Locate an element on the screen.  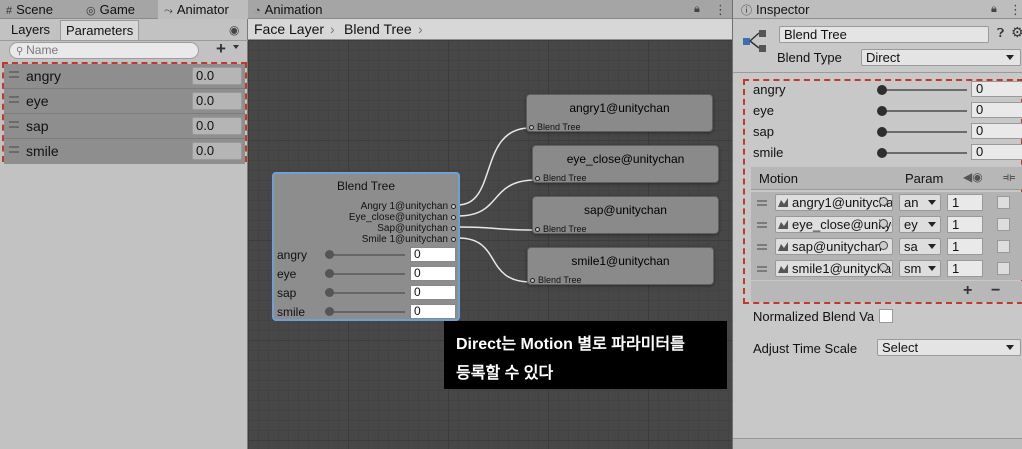
breadcrumb-blend-tree: Blend Tree is located at coordinates (378, 29).